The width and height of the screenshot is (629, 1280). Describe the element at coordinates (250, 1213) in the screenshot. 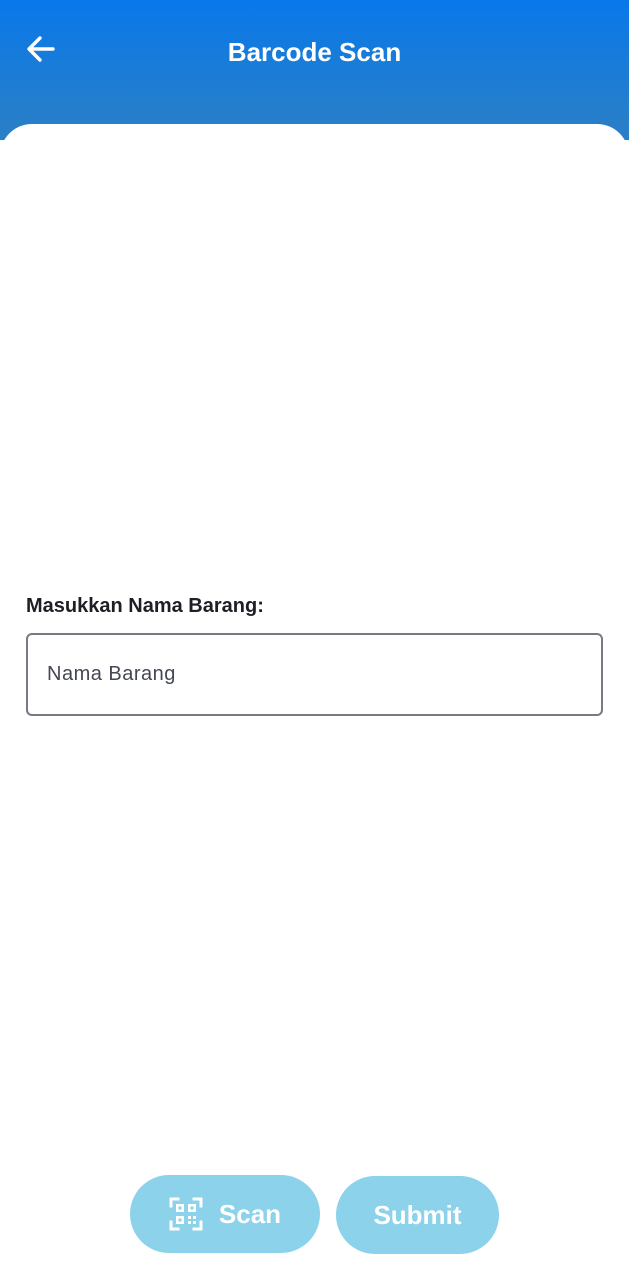

I see `scan-button-label: Scan` at that location.